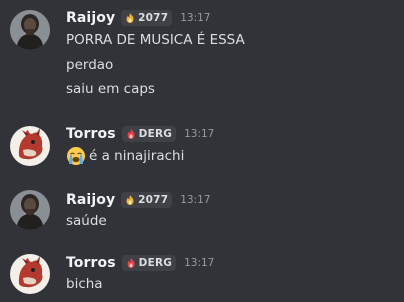 The image size is (404, 302). I want to click on message-line: é a ninajirachi, so click(125, 156).